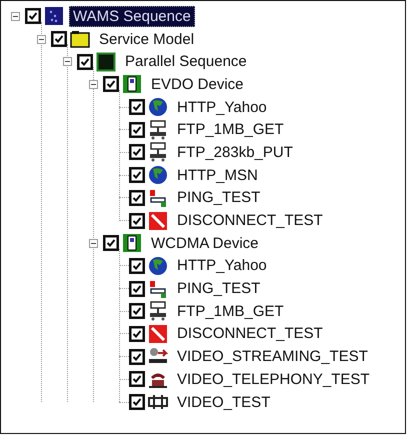 The image size is (408, 436). I want to click on tree-item: Service Model, so click(146, 39).